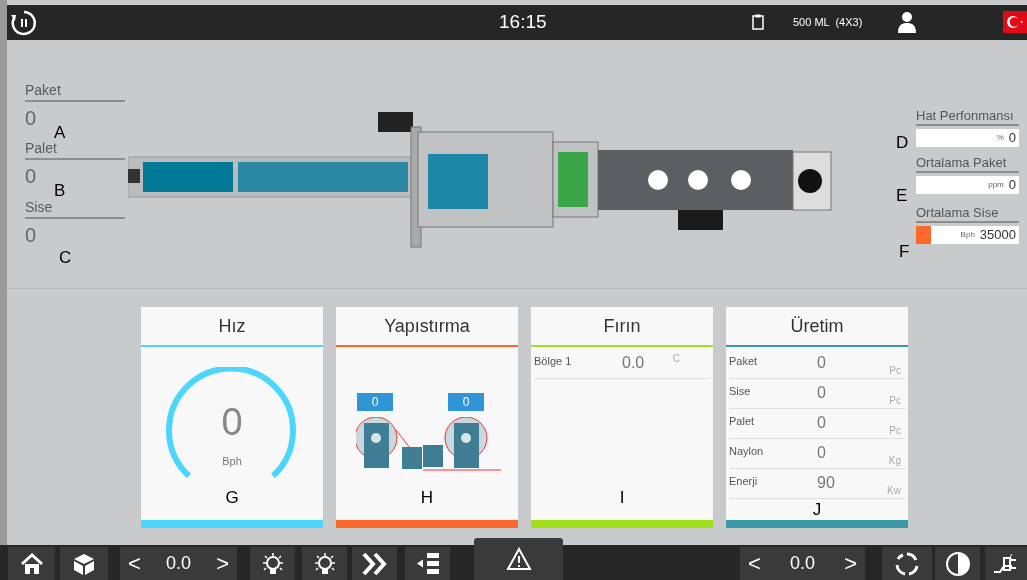 The image size is (1027, 580). Describe the element at coordinates (826, 483) in the screenshot. I see `row-value: 90` at that location.